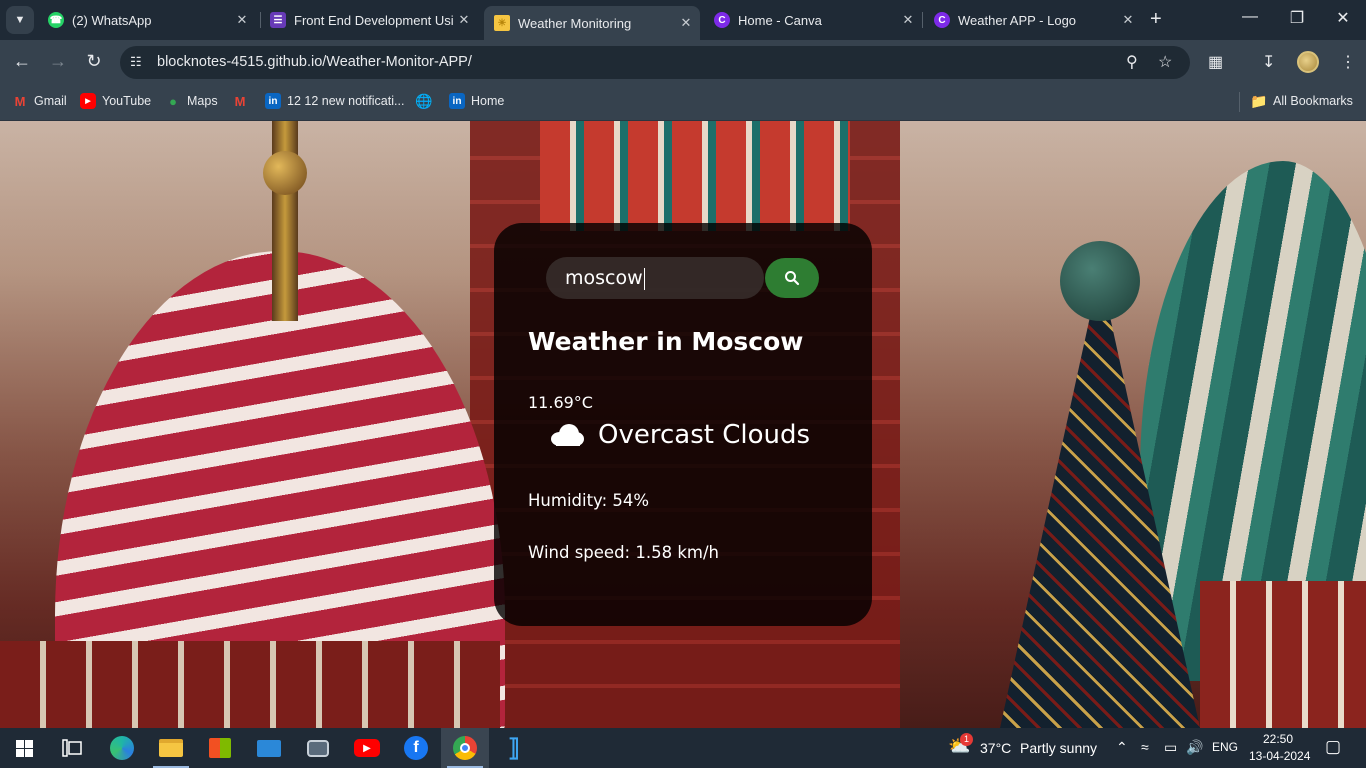 This screenshot has height=768, width=1366. I want to click on taskbar-edge, so click(122, 748).